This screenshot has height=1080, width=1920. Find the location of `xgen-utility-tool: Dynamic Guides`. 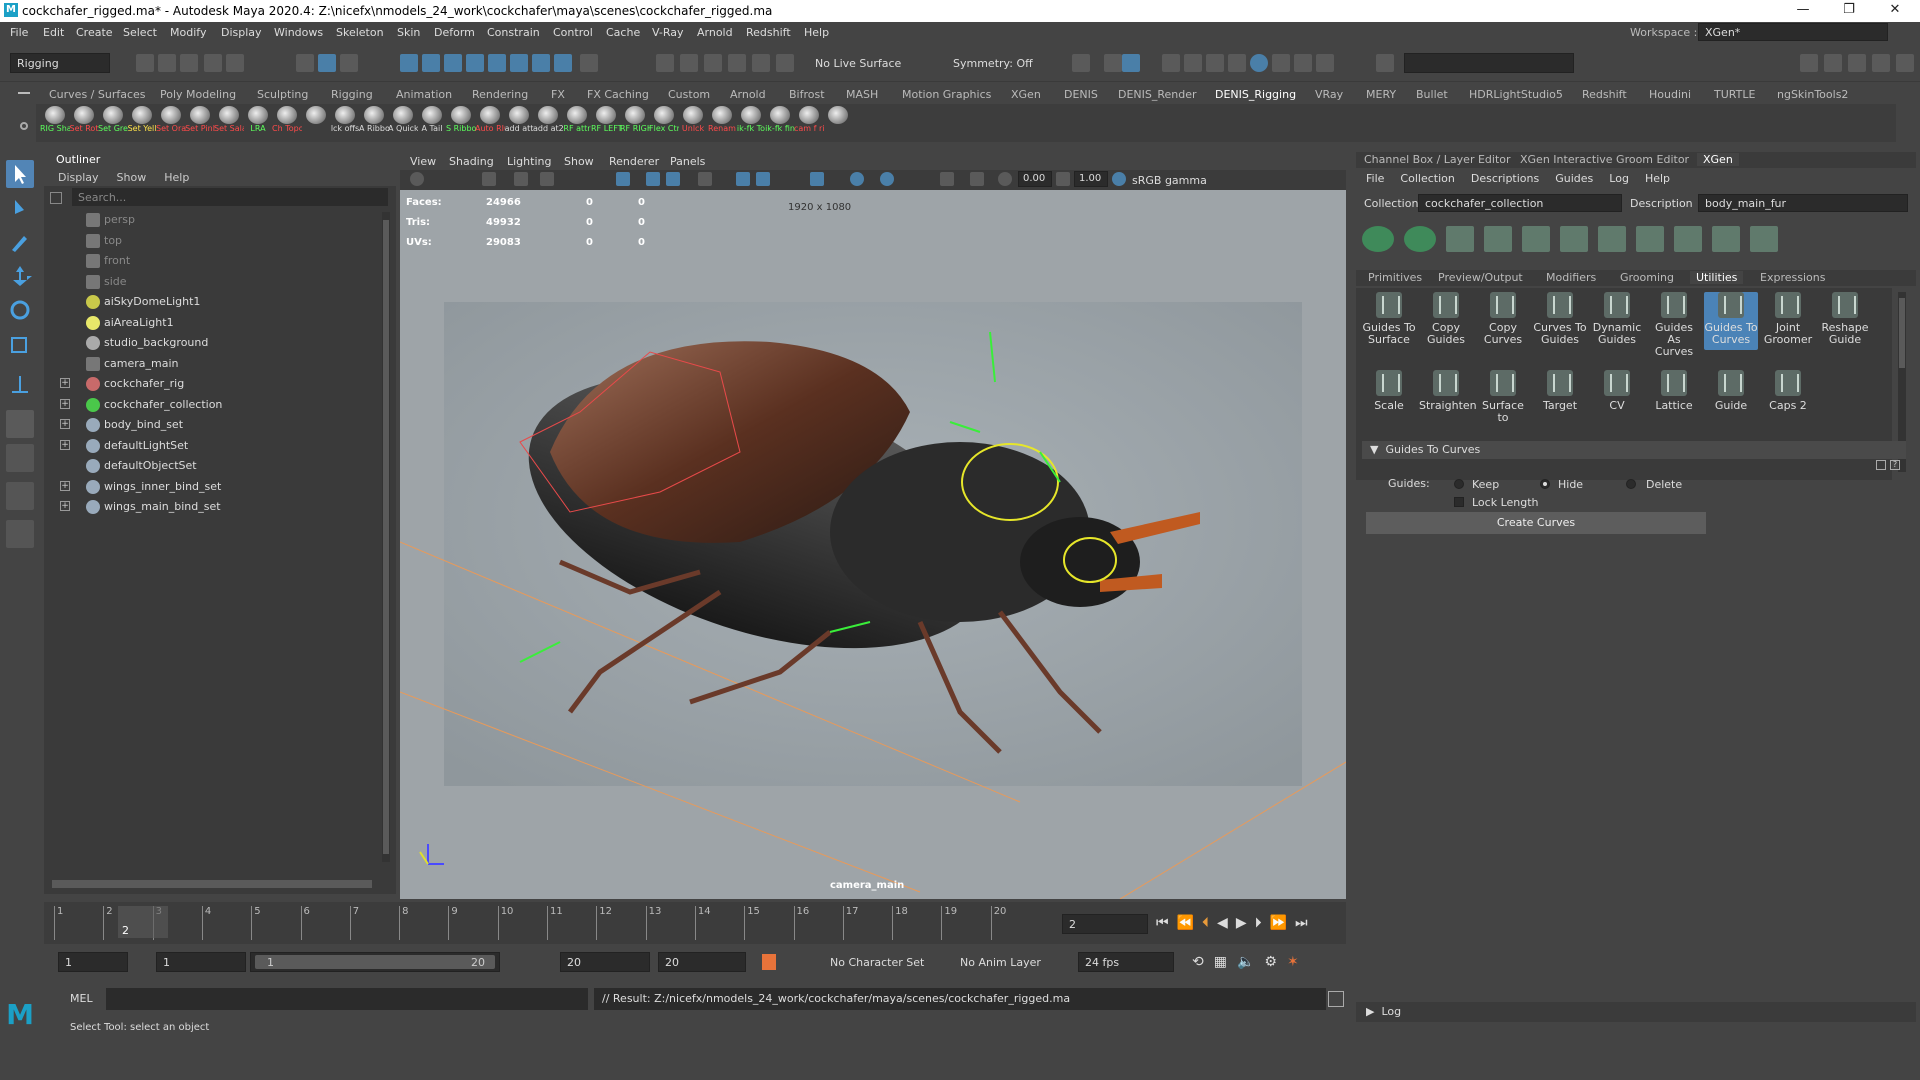

xgen-utility-tool: Dynamic Guides is located at coordinates (1617, 321).